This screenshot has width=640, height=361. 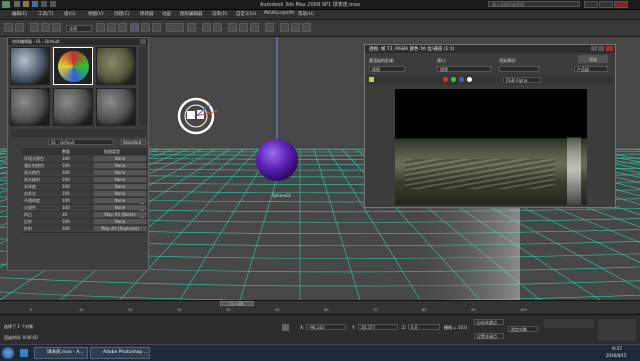 I want to click on map-row-button: Map #2 (Noise), so click(x=120, y=214).